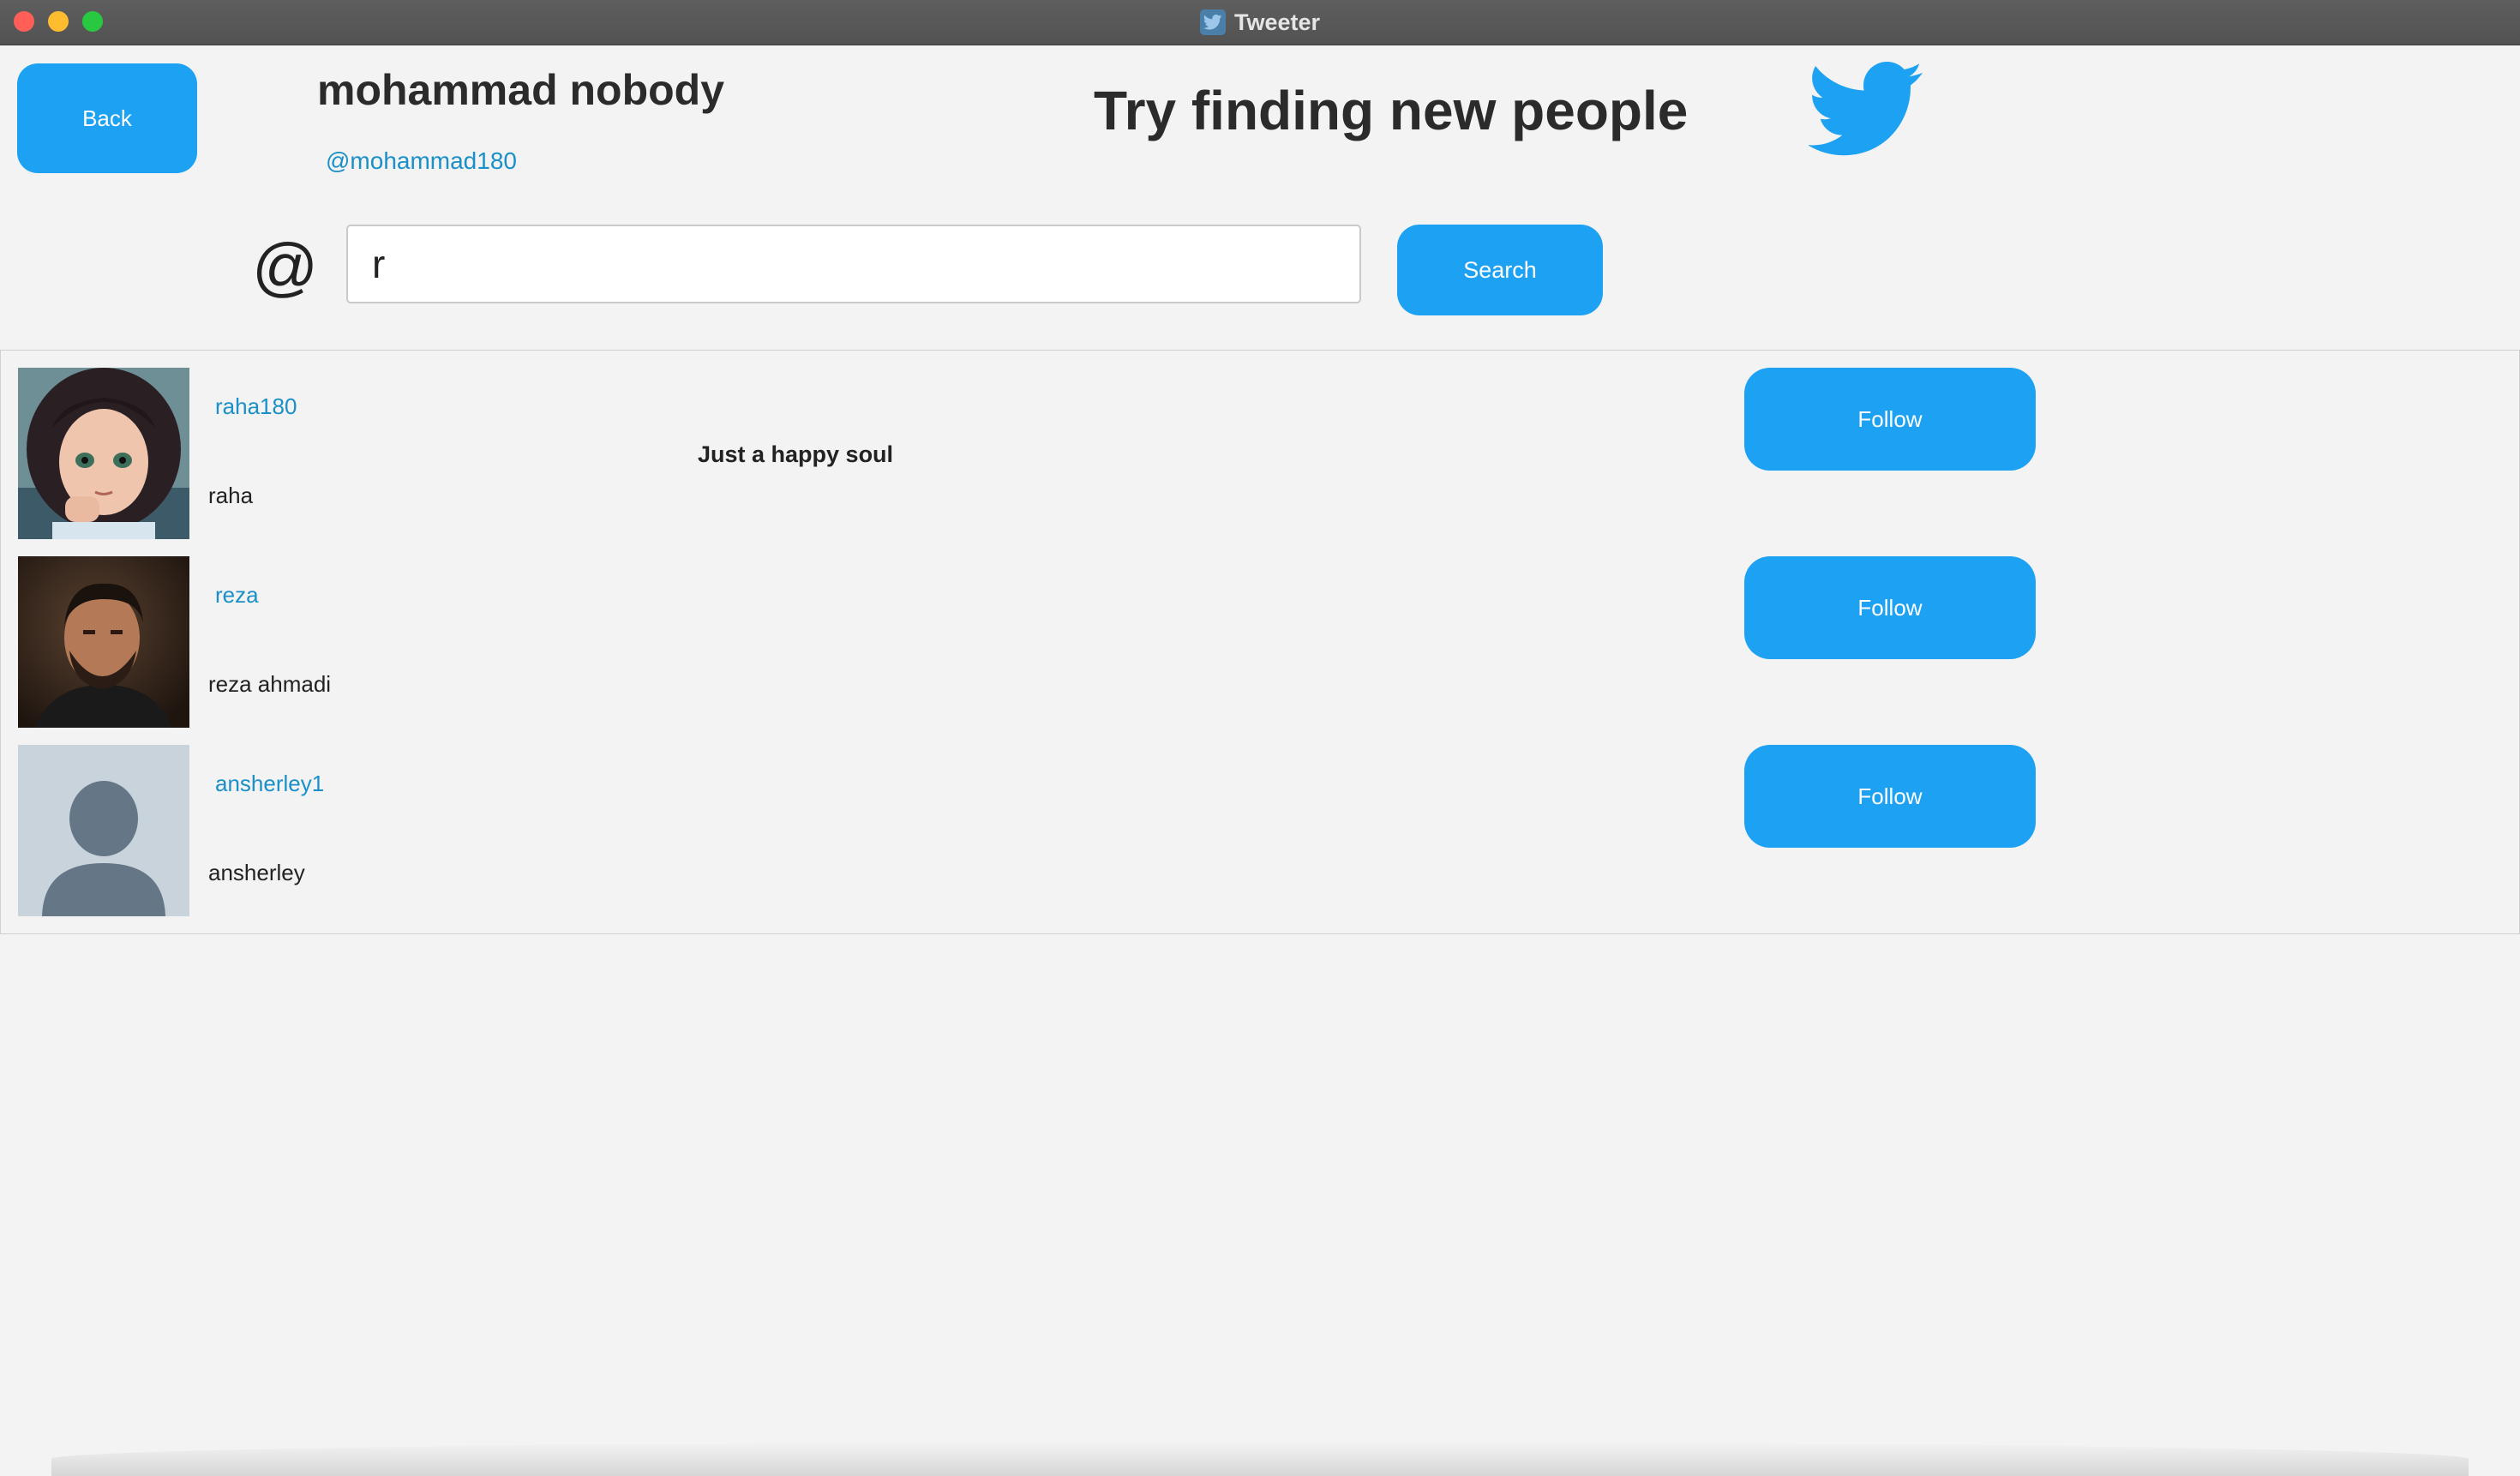  Describe the element at coordinates (1260, 822) in the screenshot. I see `result-row: ansherley1 ansherley Follow` at that location.